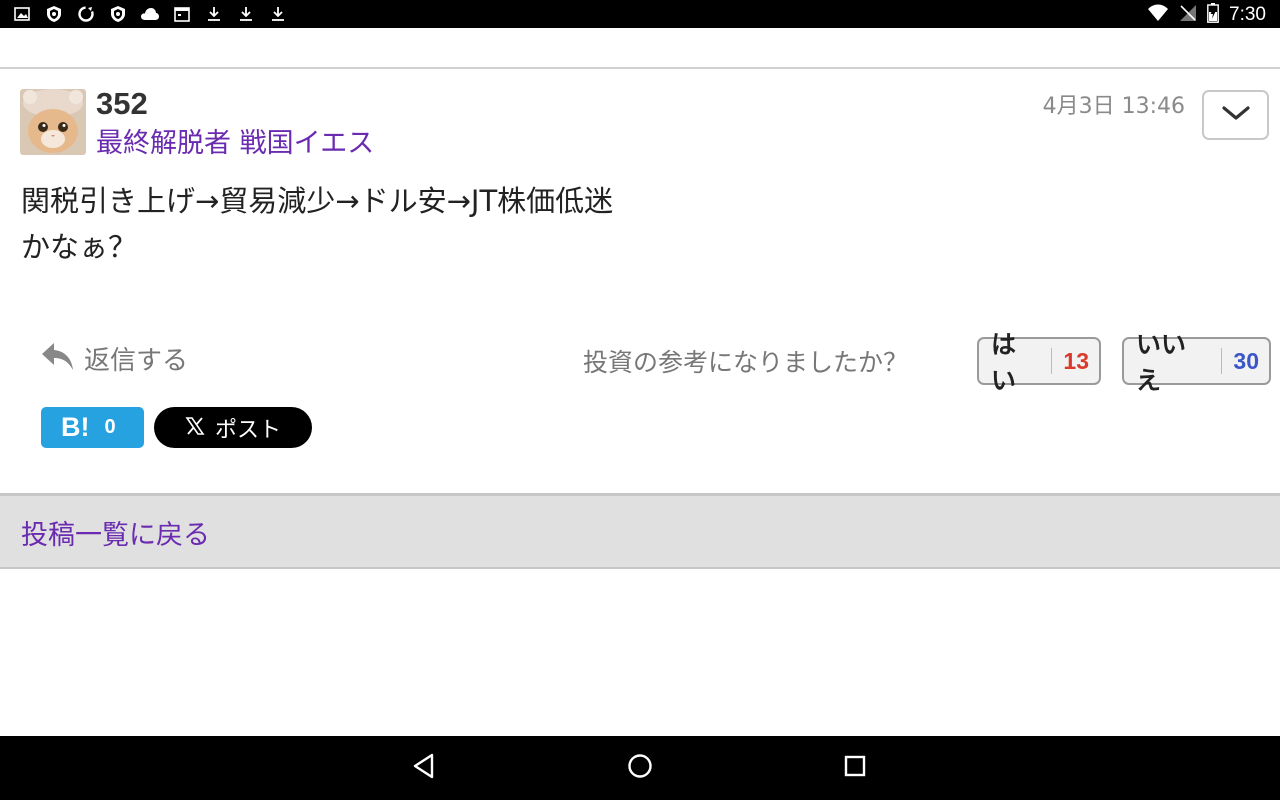 This screenshot has width=1280, height=800. Describe the element at coordinates (1247, 14) in the screenshot. I see `clock: 7:30` at that location.